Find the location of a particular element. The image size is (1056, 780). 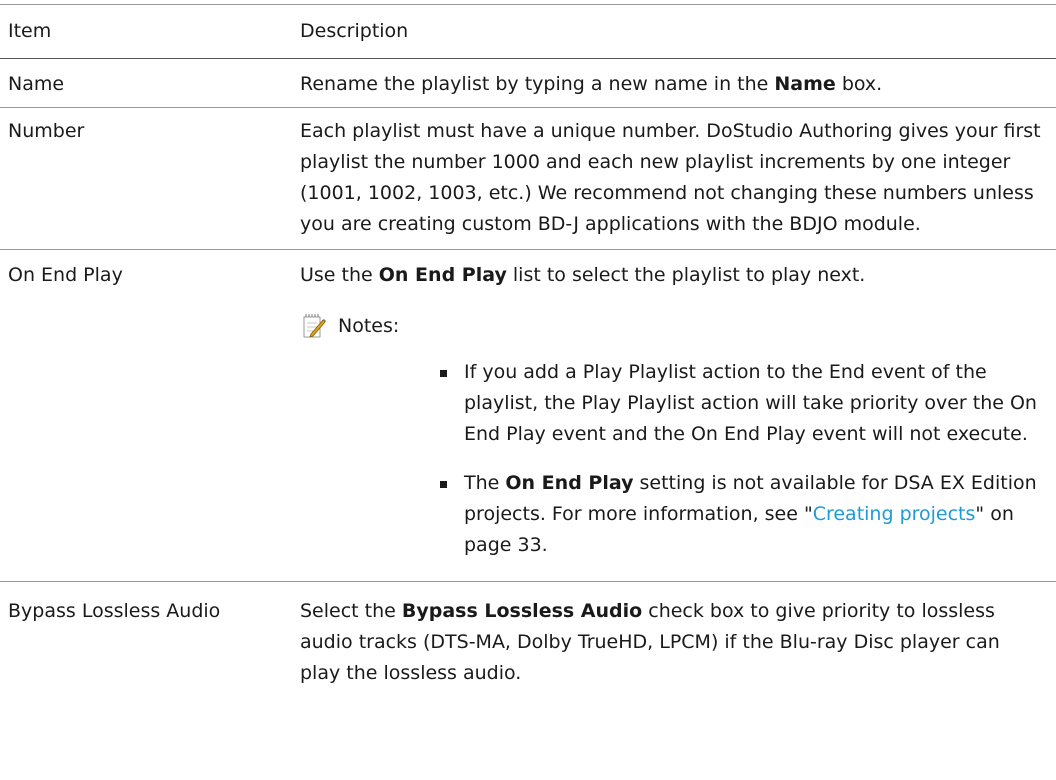

desc-text: Select the is located at coordinates (351, 611).